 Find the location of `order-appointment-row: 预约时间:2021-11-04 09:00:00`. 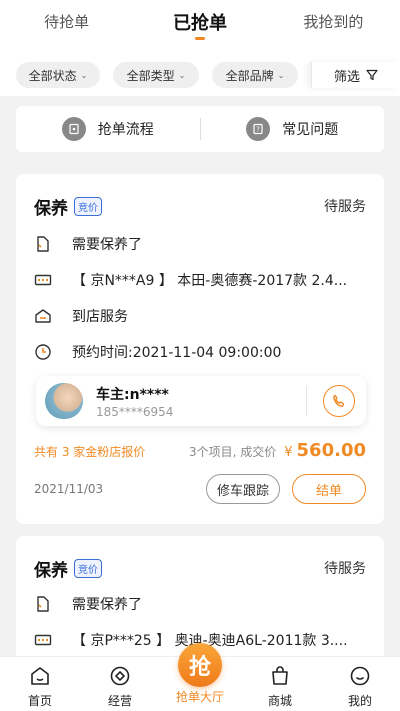

order-appointment-row: 预约时间:2021-11-04 09:00:00 is located at coordinates (200, 352).